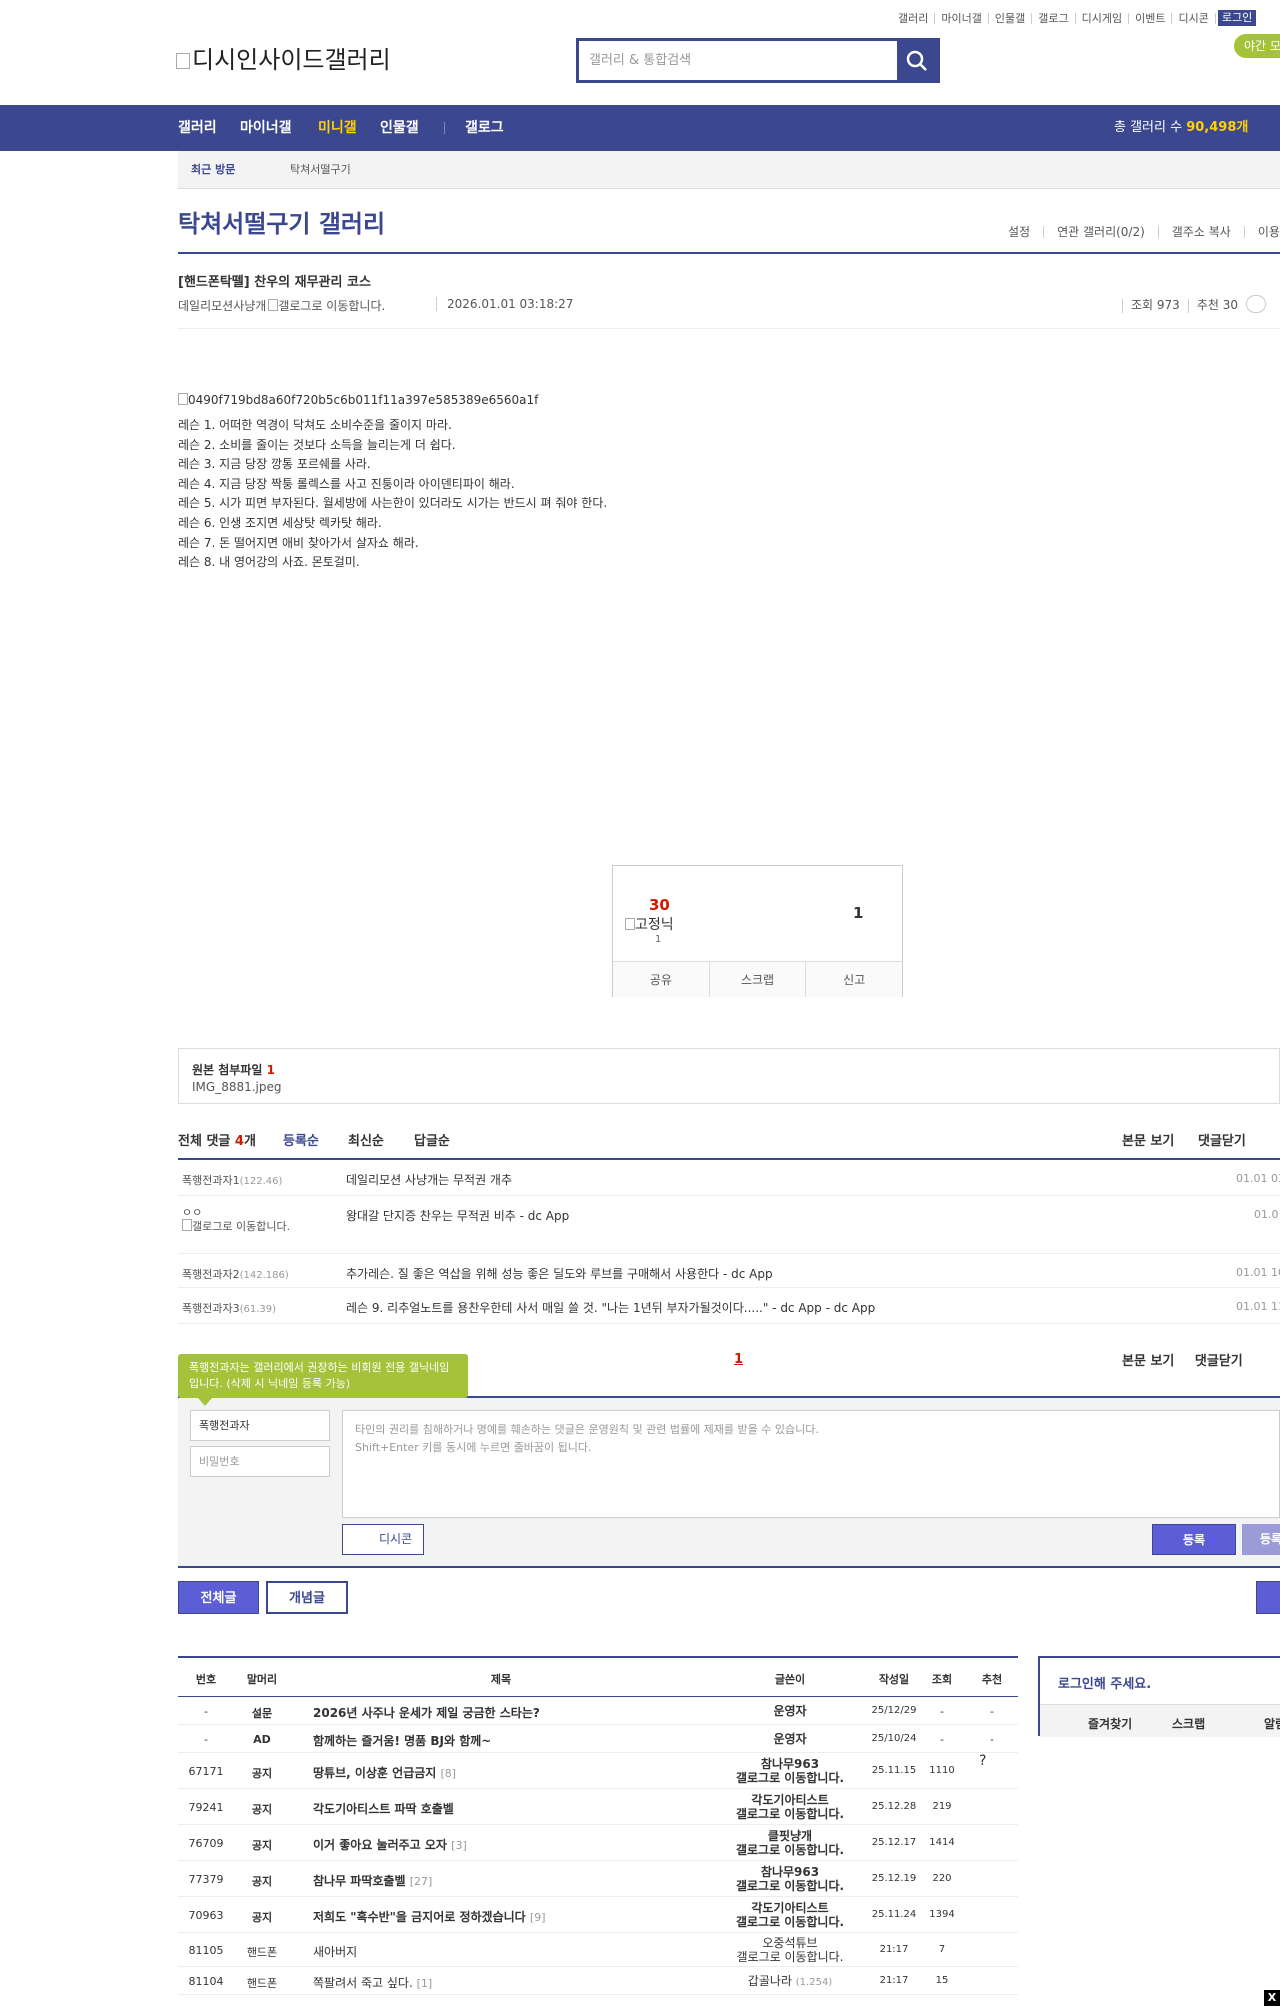 This screenshot has height=2006, width=1280. Describe the element at coordinates (1148, 1361) in the screenshot. I see `view-post-button-bottom: 본문 보기` at that location.